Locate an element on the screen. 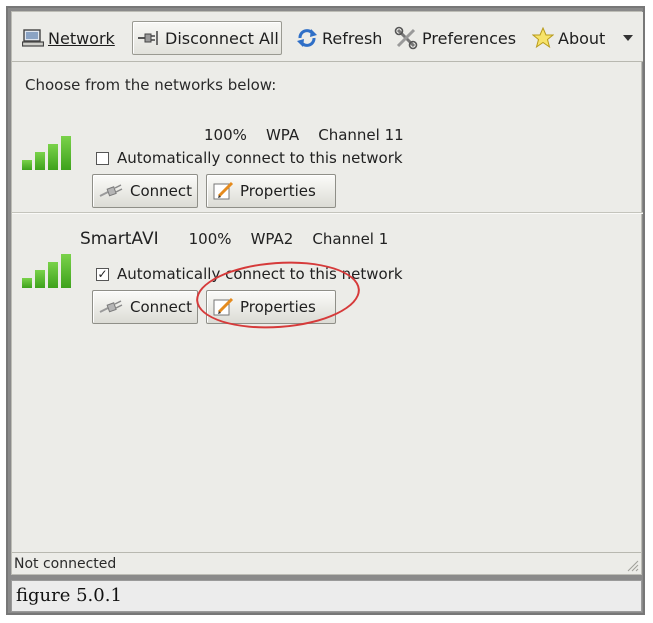 The image size is (653, 623). about-star-icon is located at coordinates (543, 38).